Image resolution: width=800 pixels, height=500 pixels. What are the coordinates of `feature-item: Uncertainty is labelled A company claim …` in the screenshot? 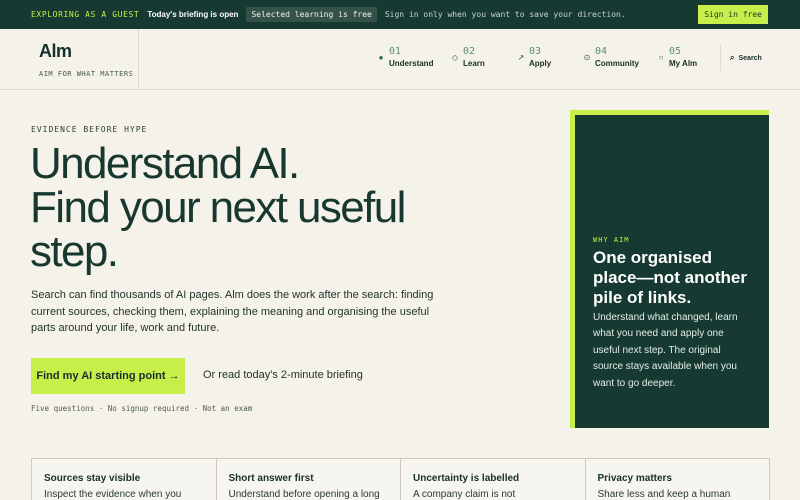 It's located at (493, 479).